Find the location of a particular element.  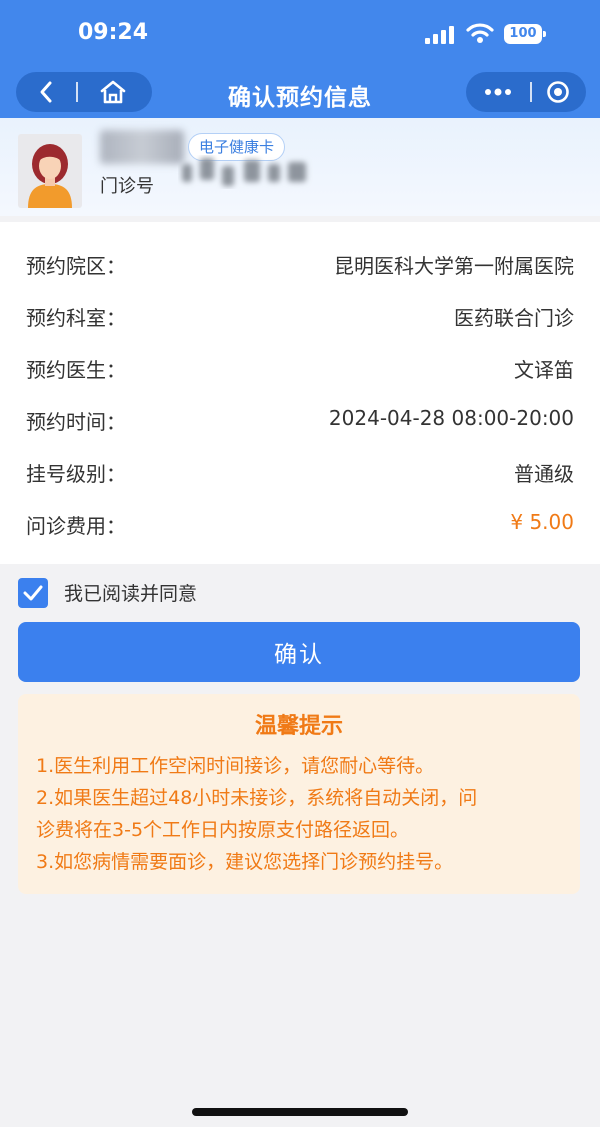

row-value: 昆明医科大学第一附属医院 is located at coordinates (454, 266).